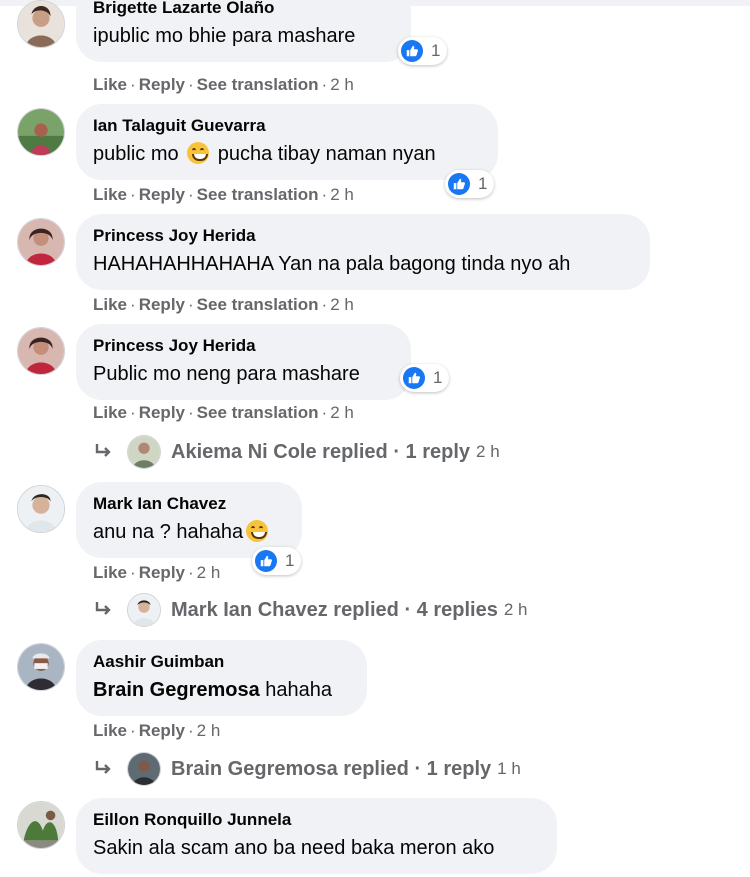 The width and height of the screenshot is (750, 877). I want to click on view-replies-link: Akiema Ni Cole replied · 1 reply, so click(320, 452).